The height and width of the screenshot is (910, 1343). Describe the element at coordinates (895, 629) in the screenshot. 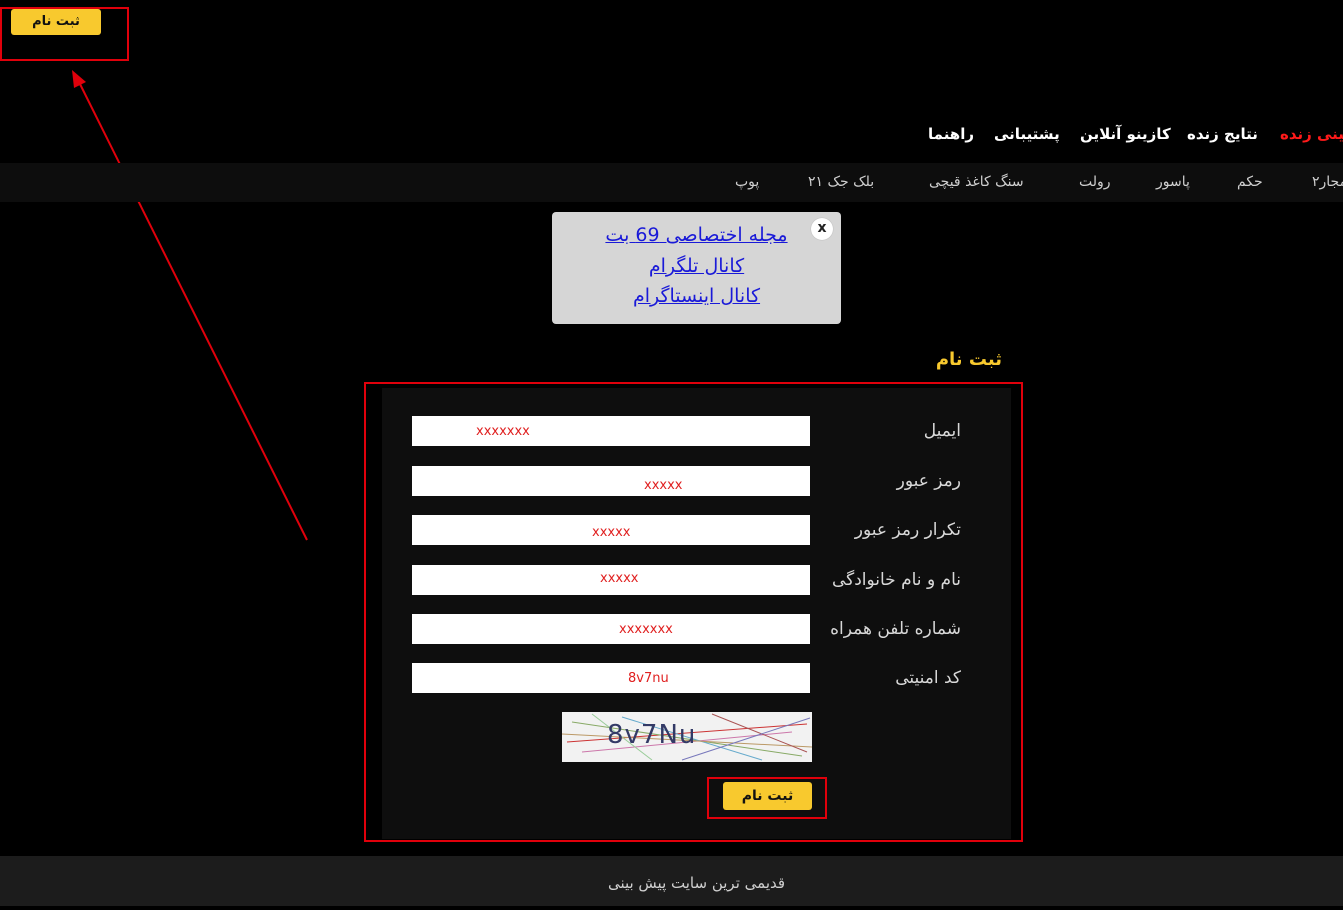

I see `mobile-label: شماره تلفن همراه` at that location.